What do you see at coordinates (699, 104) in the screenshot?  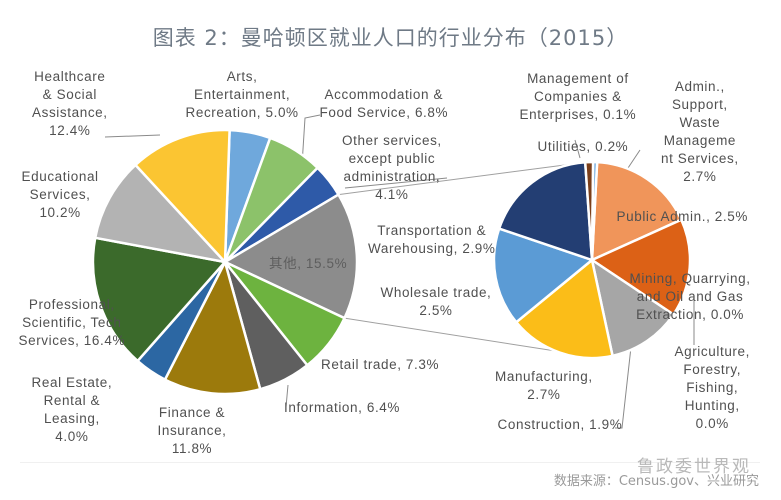 I see `data-label-line: Support,` at bounding box center [699, 104].